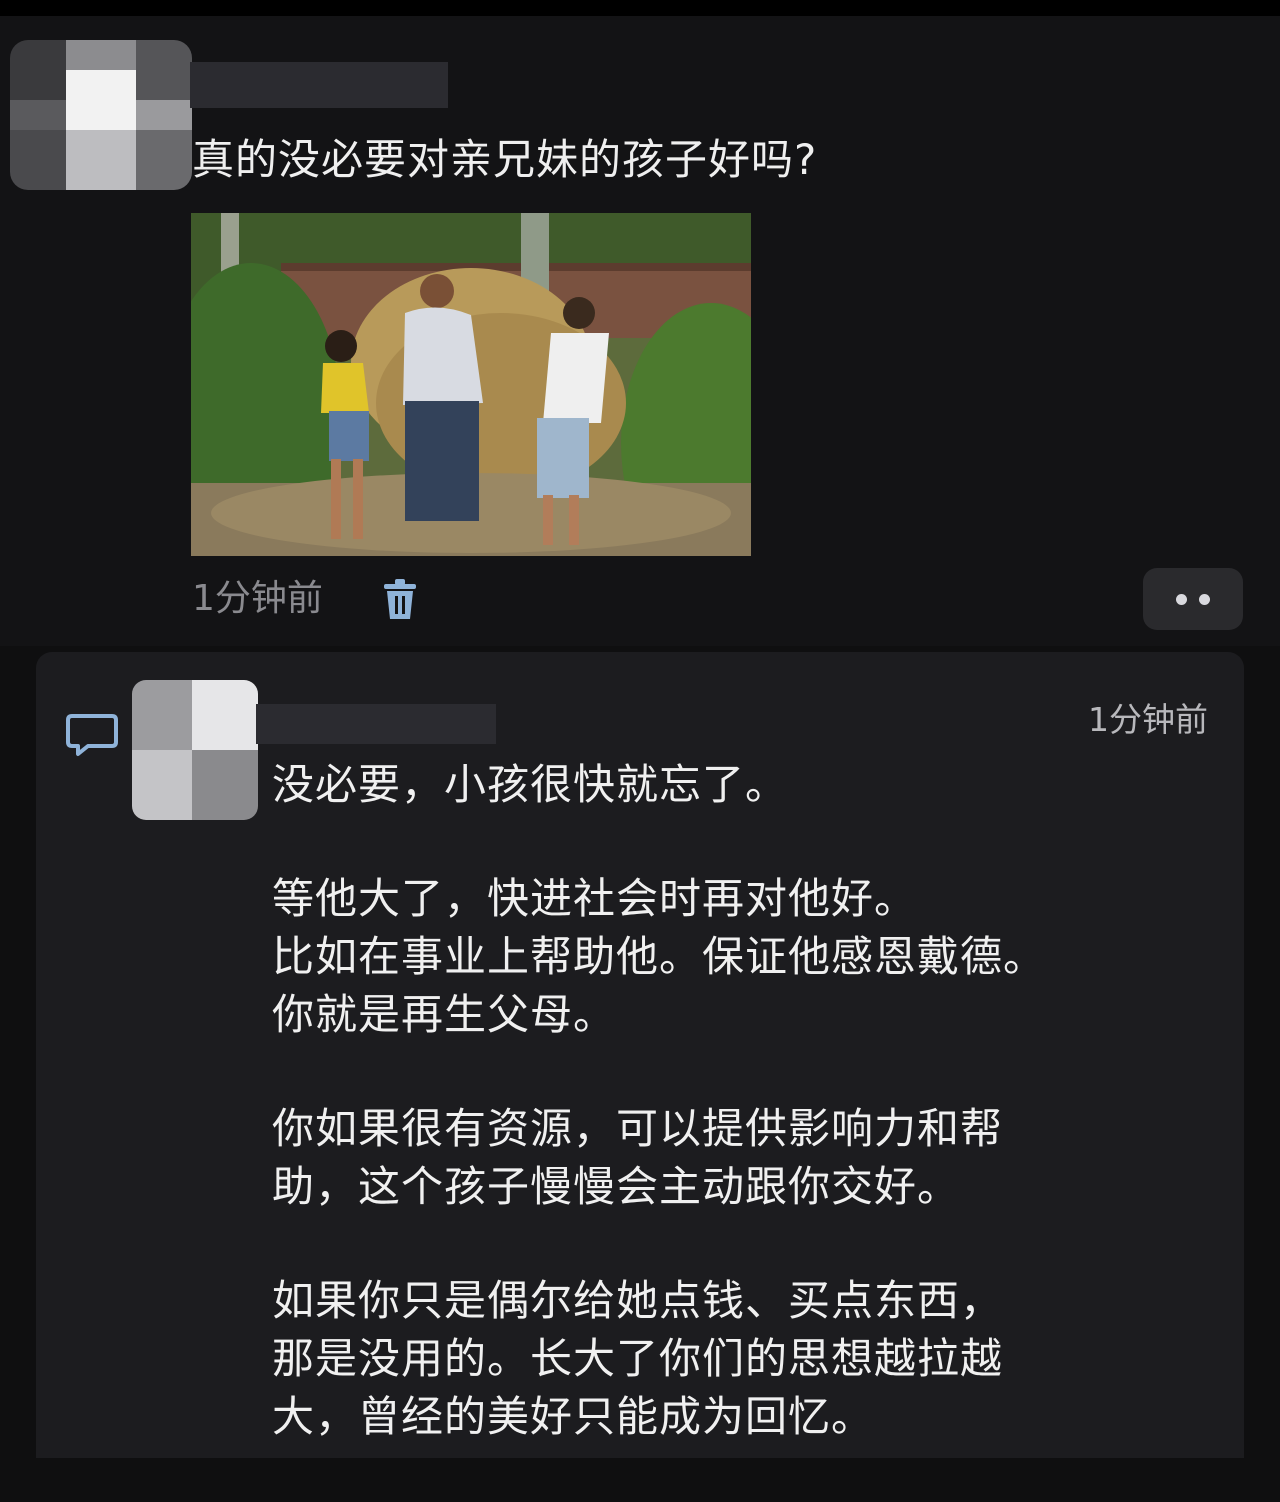 The image size is (1280, 1502). What do you see at coordinates (616, 1186) in the screenshot?
I see `comment-line: 助，这个孩子慢慢会主动跟你交好。` at bounding box center [616, 1186].